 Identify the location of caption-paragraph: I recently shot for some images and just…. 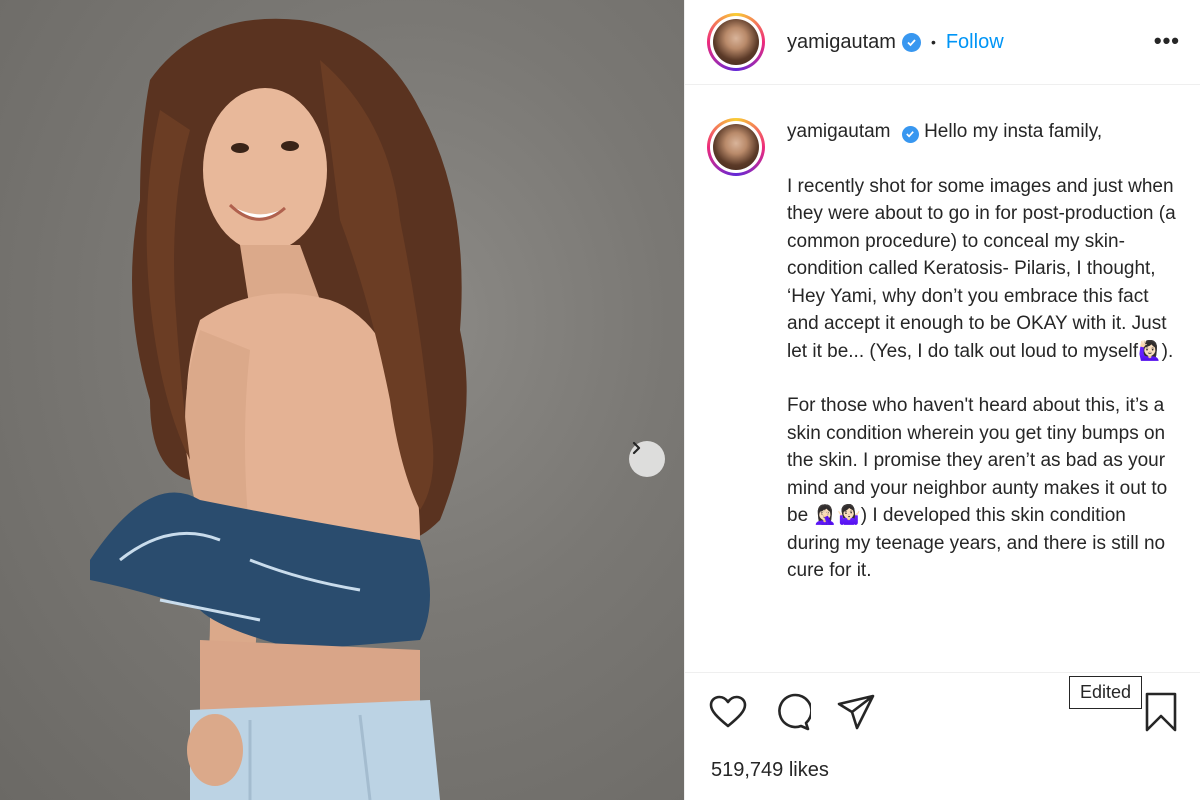
(981, 268).